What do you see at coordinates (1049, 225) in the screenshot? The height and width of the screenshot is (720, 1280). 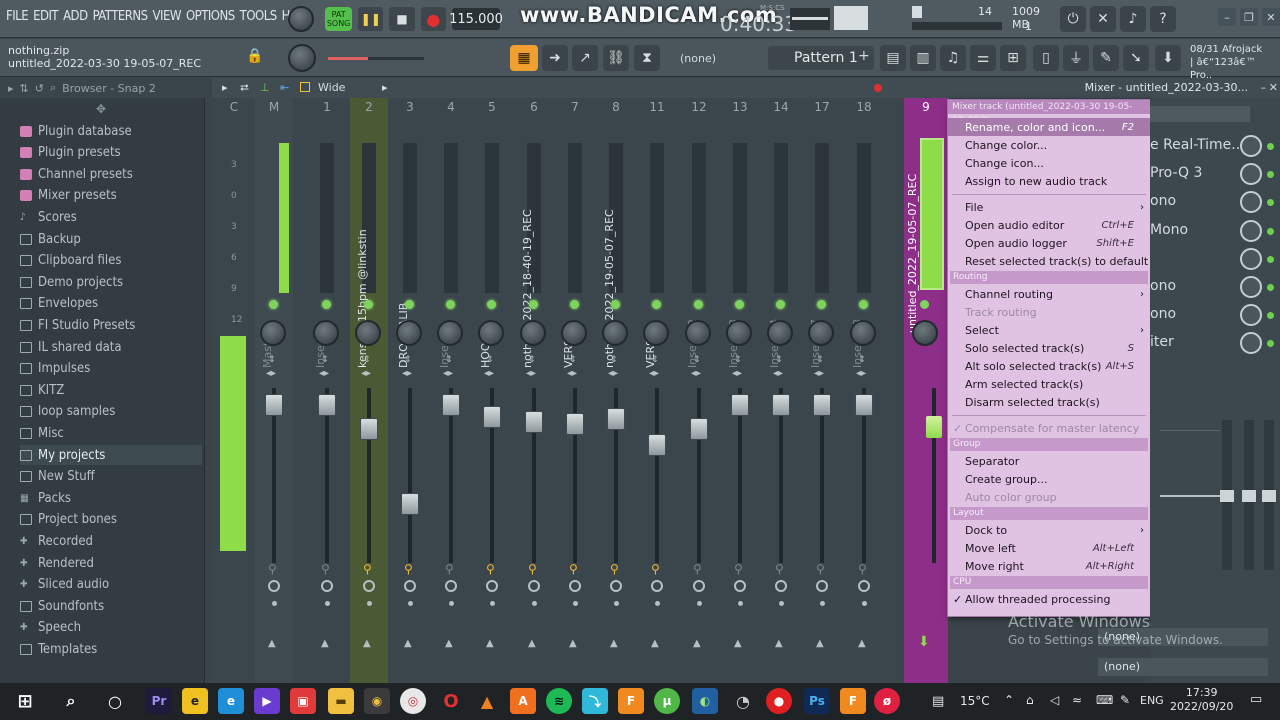 I see `context-menu-item: Open audio editor Ctrl+E` at bounding box center [1049, 225].